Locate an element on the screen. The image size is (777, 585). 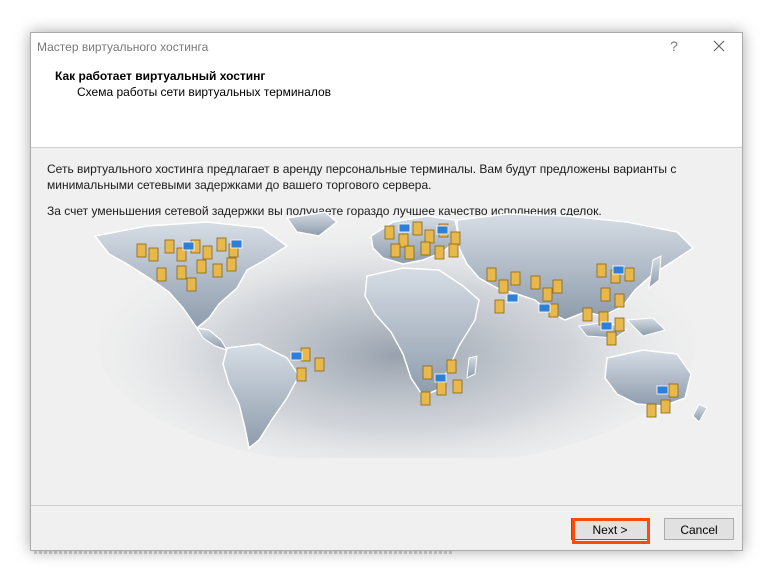
footer-divider is located at coordinates (386, 505).